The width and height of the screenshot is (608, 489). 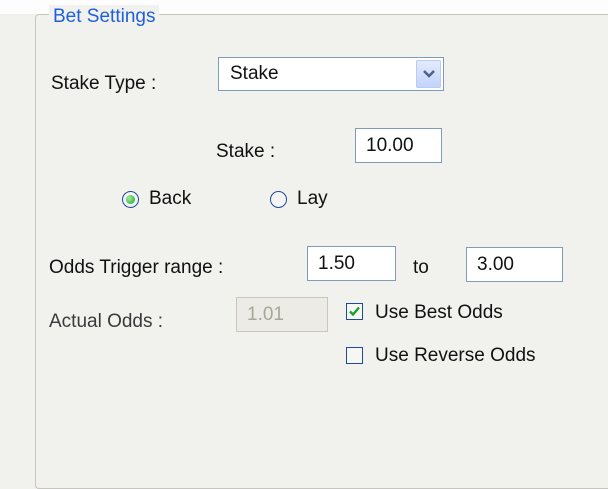 I want to click on odds-to-label: to, so click(x=421, y=267).